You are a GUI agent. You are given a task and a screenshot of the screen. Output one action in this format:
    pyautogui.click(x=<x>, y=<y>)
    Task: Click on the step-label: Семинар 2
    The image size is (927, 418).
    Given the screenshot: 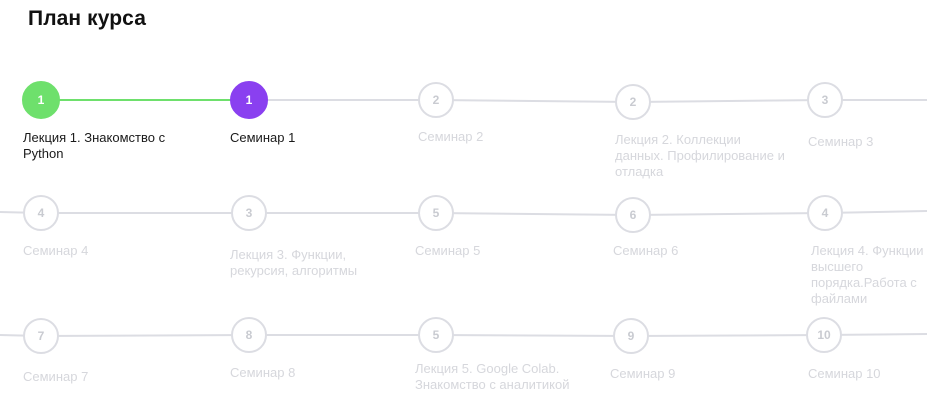 What is the action you would take?
    pyautogui.click(x=498, y=137)
    